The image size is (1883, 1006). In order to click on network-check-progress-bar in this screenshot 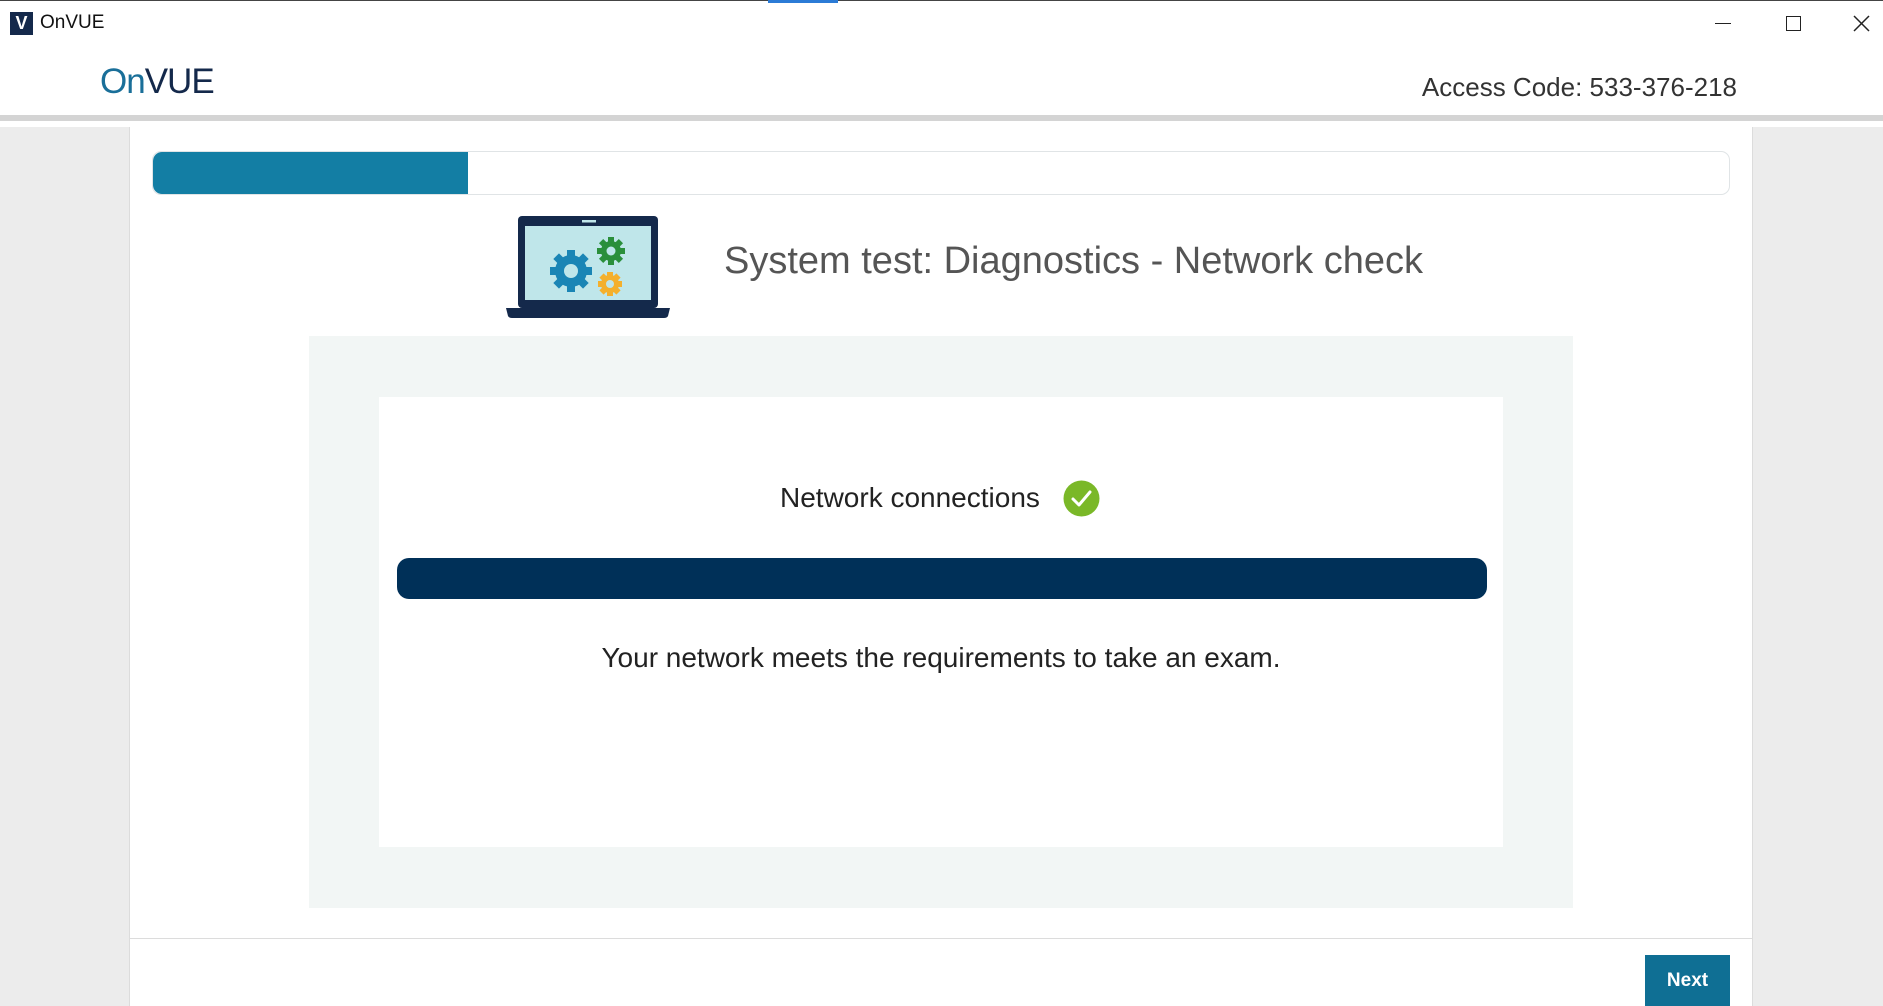, I will do `click(942, 578)`.